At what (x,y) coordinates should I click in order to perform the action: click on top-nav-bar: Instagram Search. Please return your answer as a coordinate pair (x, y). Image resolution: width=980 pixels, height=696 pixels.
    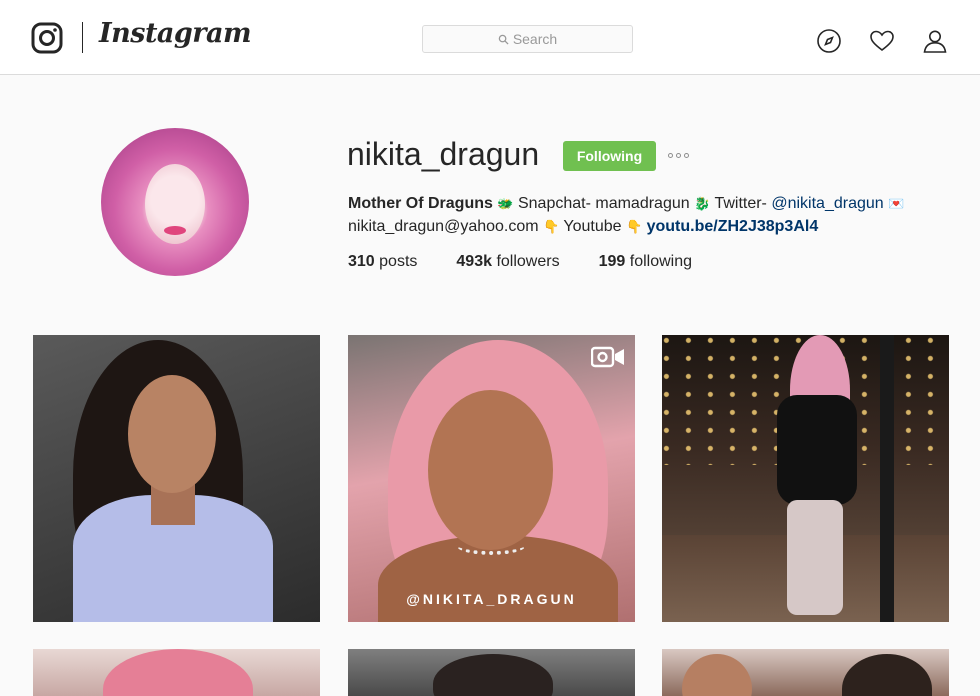
    Looking at the image, I should click on (490, 37).